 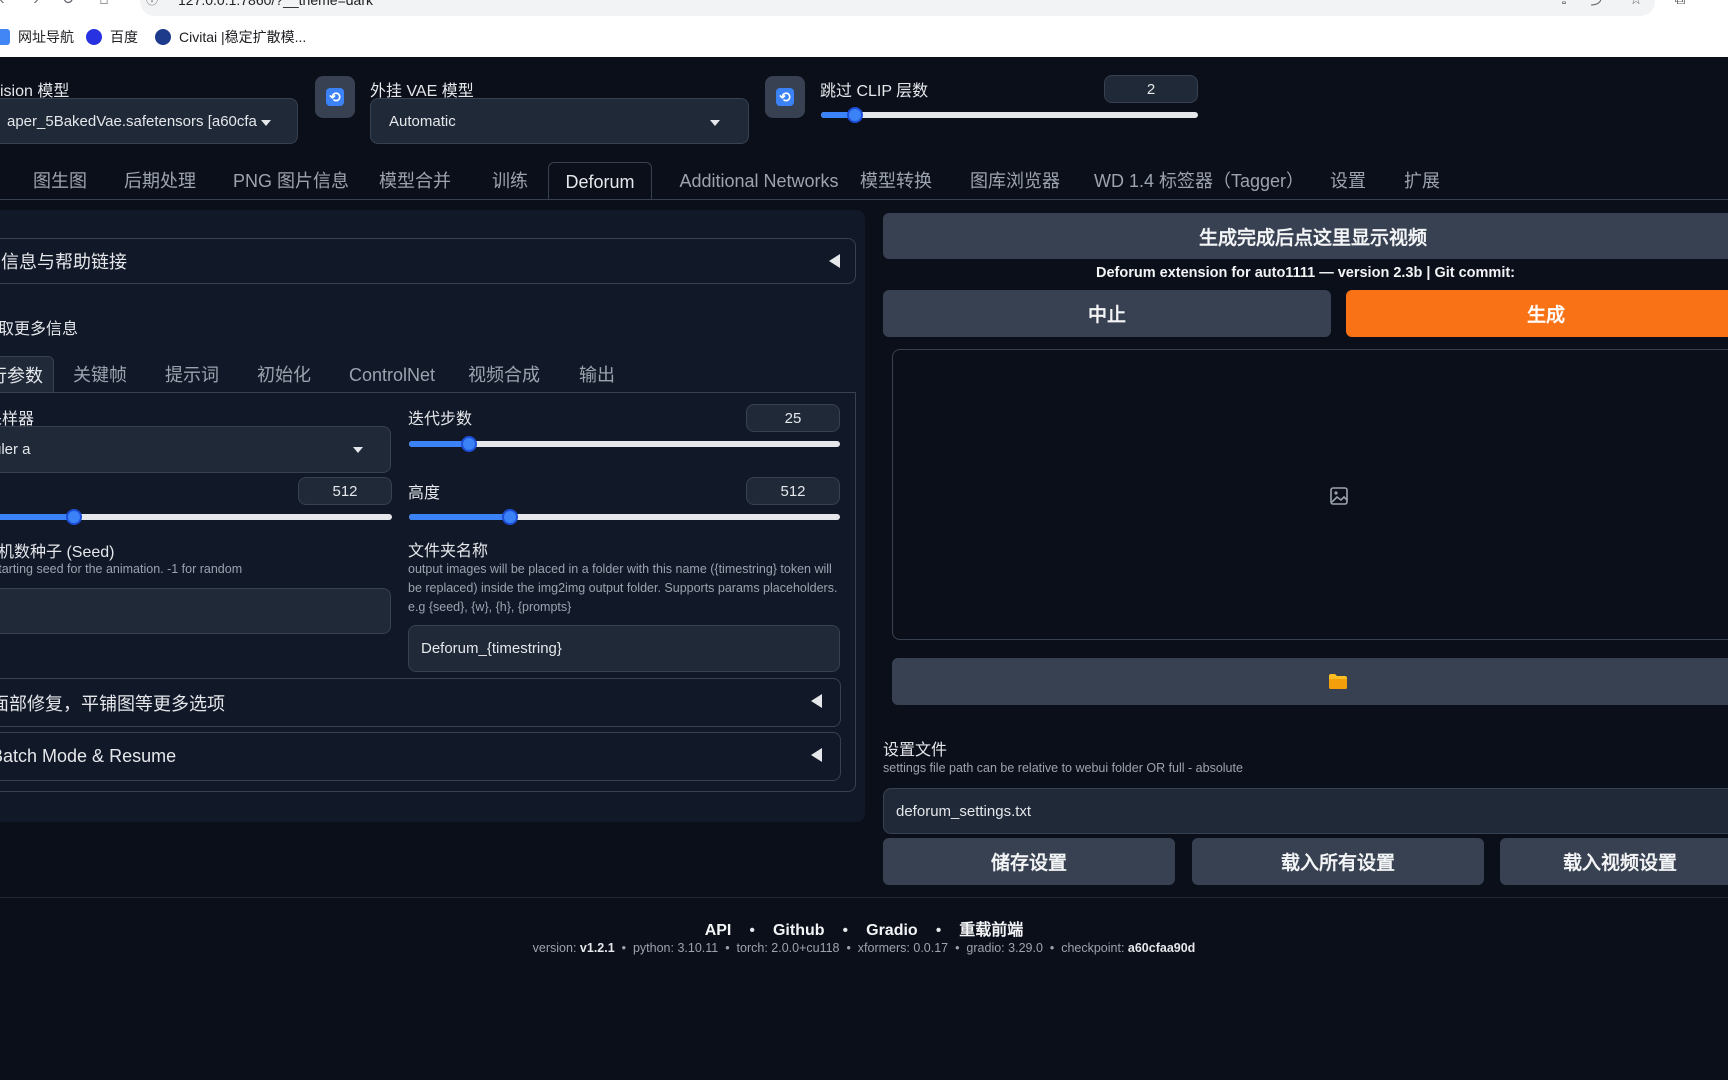 I want to click on github-link: Github, so click(x=799, y=930).